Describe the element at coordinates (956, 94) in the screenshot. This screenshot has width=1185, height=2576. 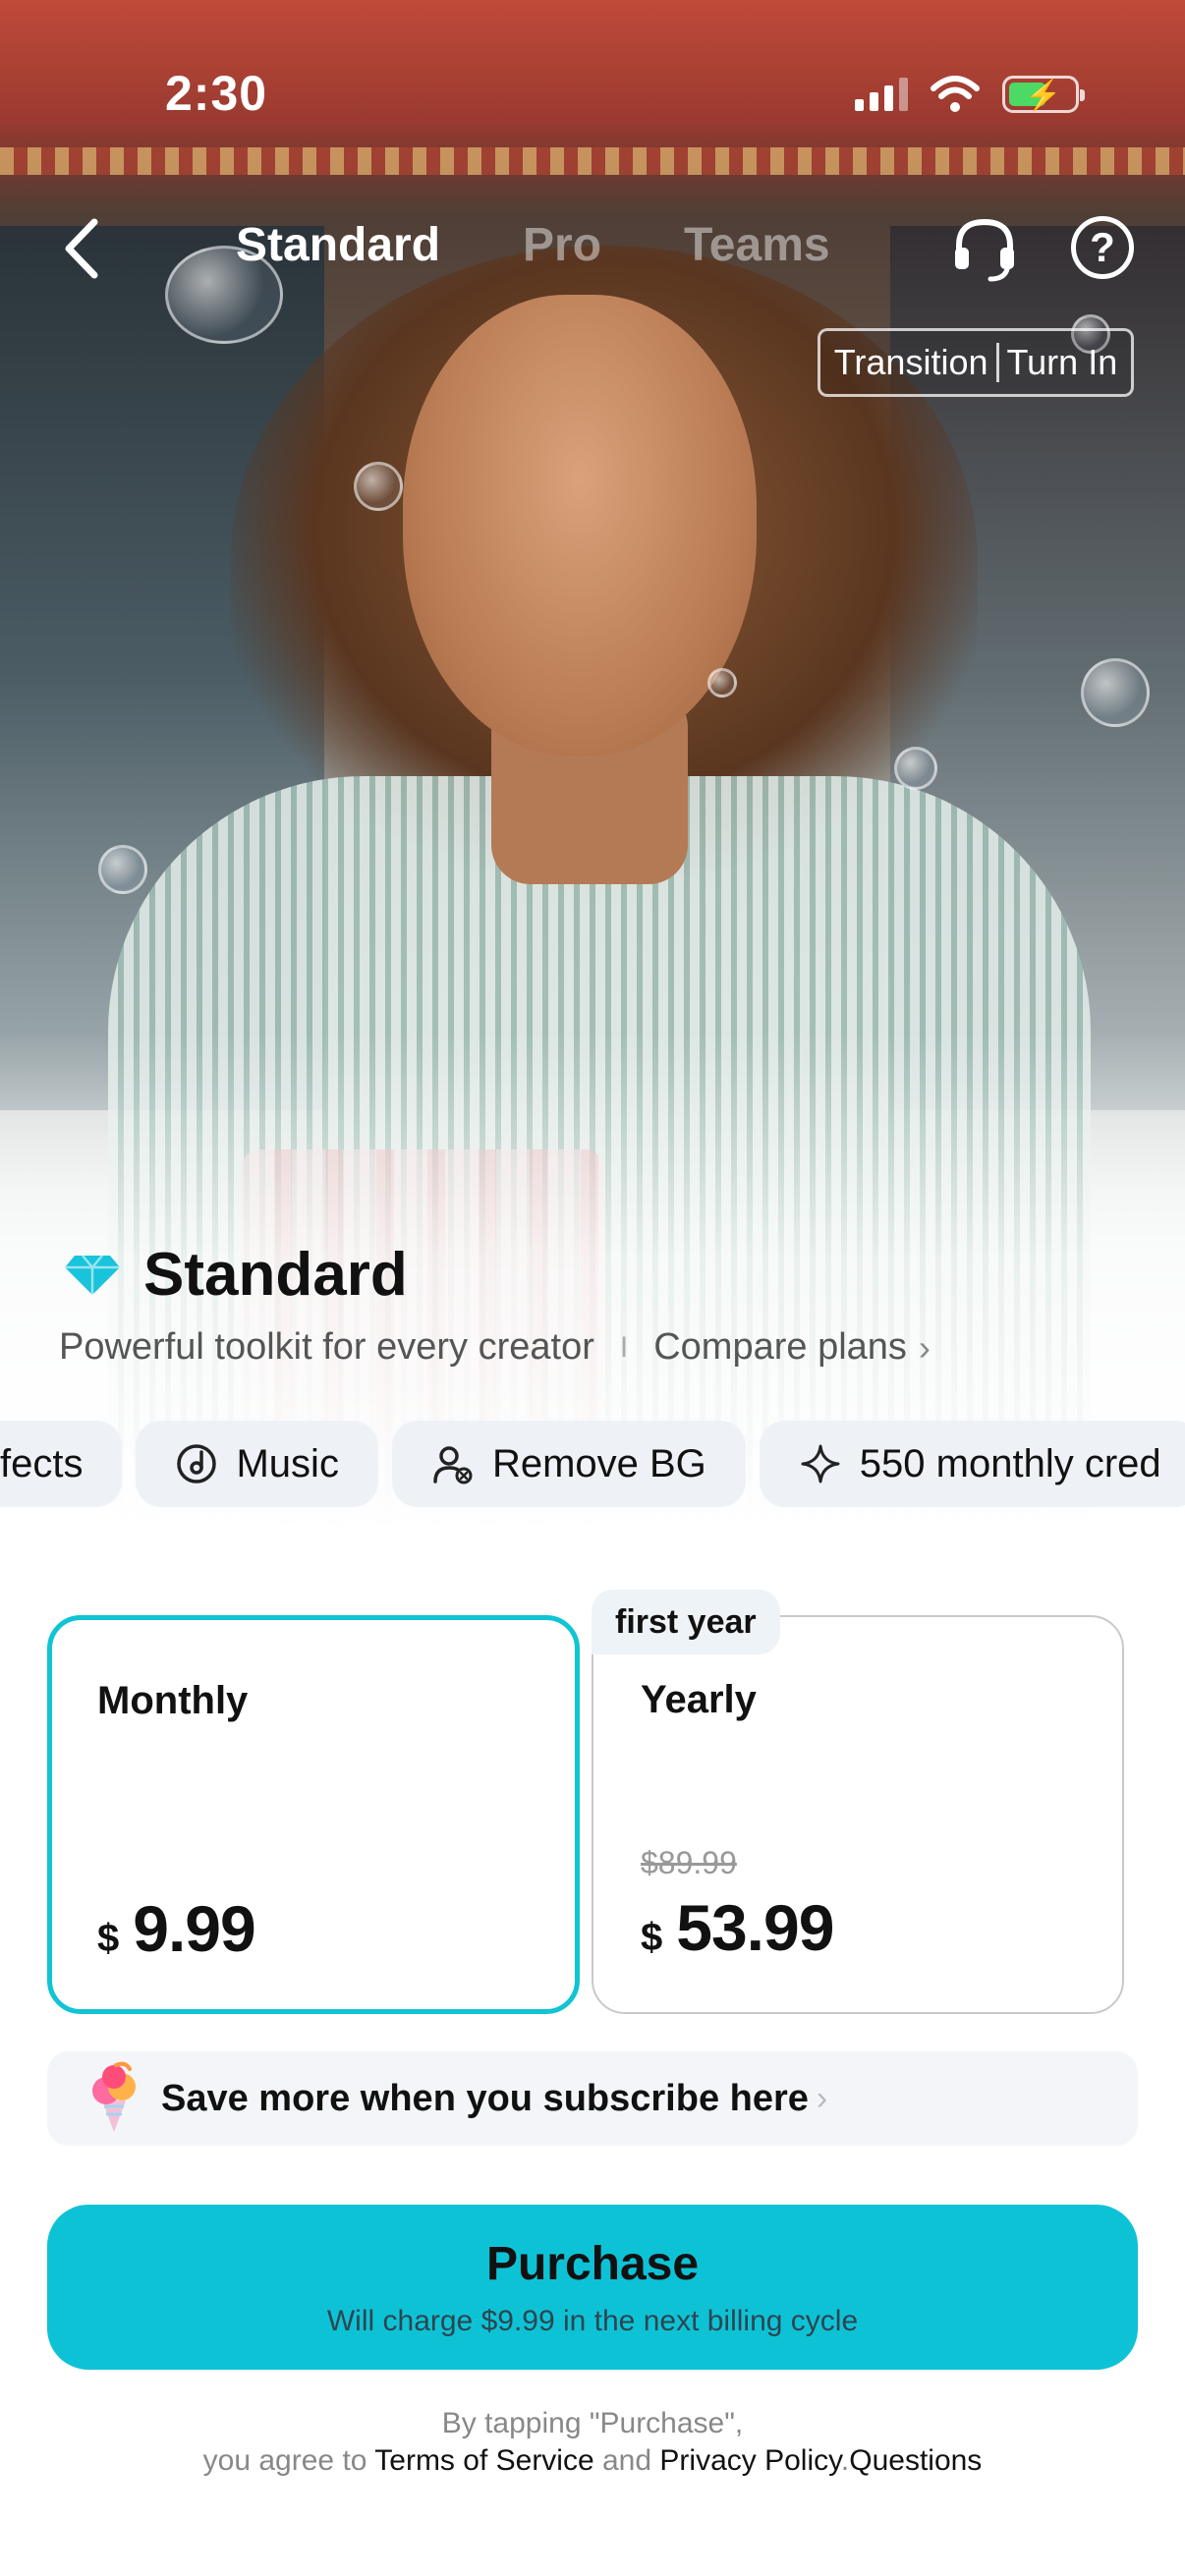
I see `wifi-icon` at that location.